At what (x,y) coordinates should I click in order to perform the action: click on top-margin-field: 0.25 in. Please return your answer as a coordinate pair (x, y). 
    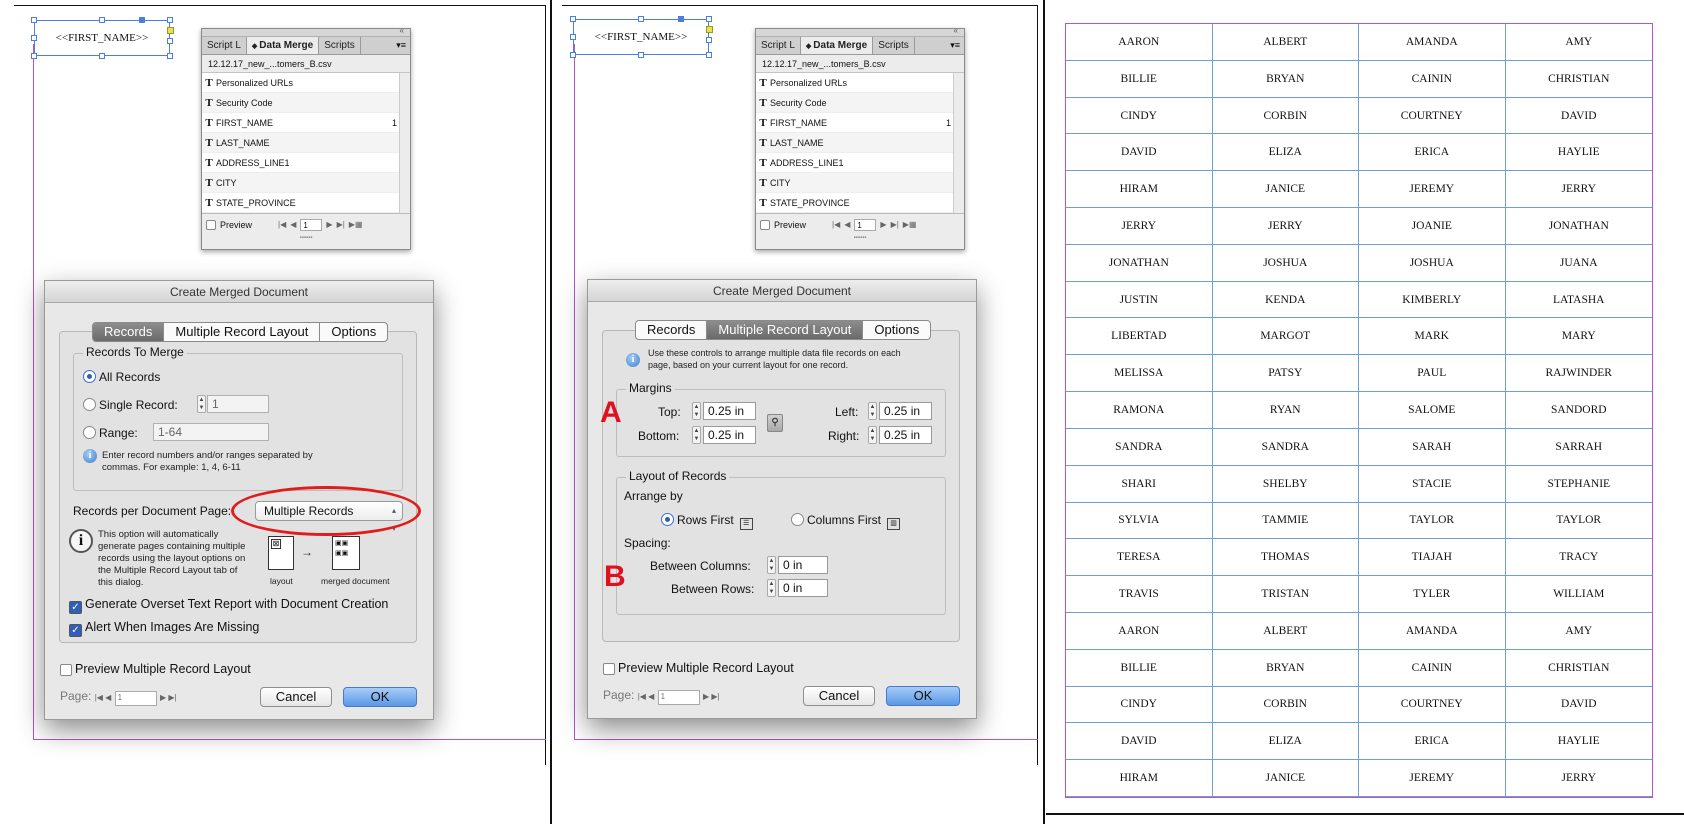
    Looking at the image, I should click on (729, 411).